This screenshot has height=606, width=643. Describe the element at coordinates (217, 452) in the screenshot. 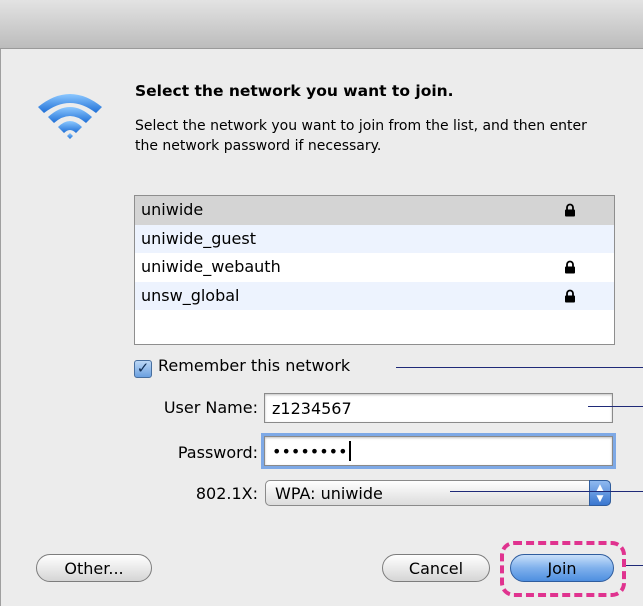

I see `password-label: Password:` at that location.